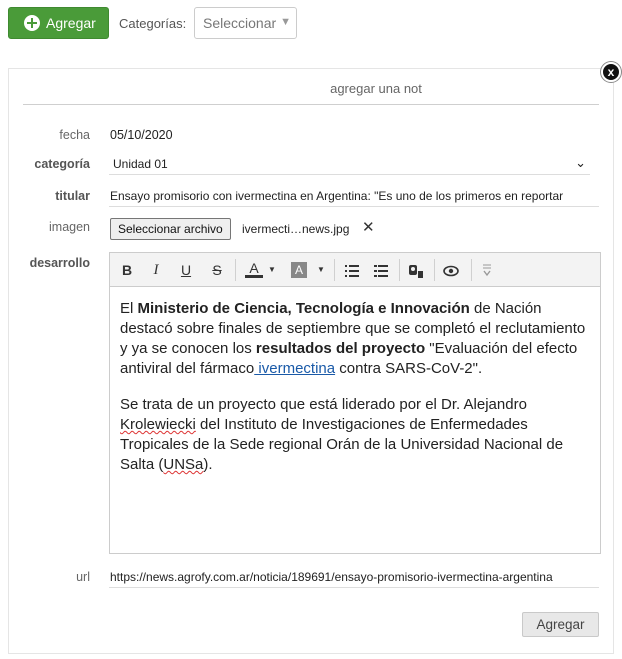  Describe the element at coordinates (349, 164) in the screenshot. I see `categoria-select: Unidad 01 ⌄` at that location.